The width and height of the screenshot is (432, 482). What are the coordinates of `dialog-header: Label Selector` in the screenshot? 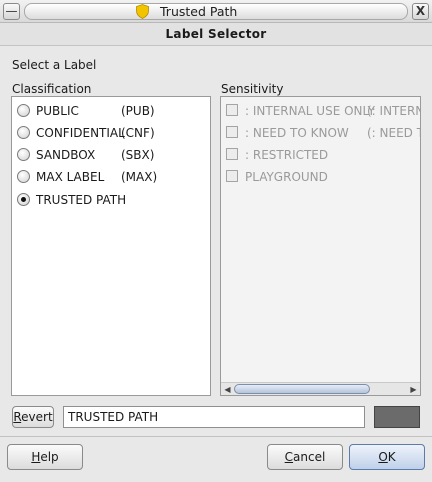 It's located at (216, 34).